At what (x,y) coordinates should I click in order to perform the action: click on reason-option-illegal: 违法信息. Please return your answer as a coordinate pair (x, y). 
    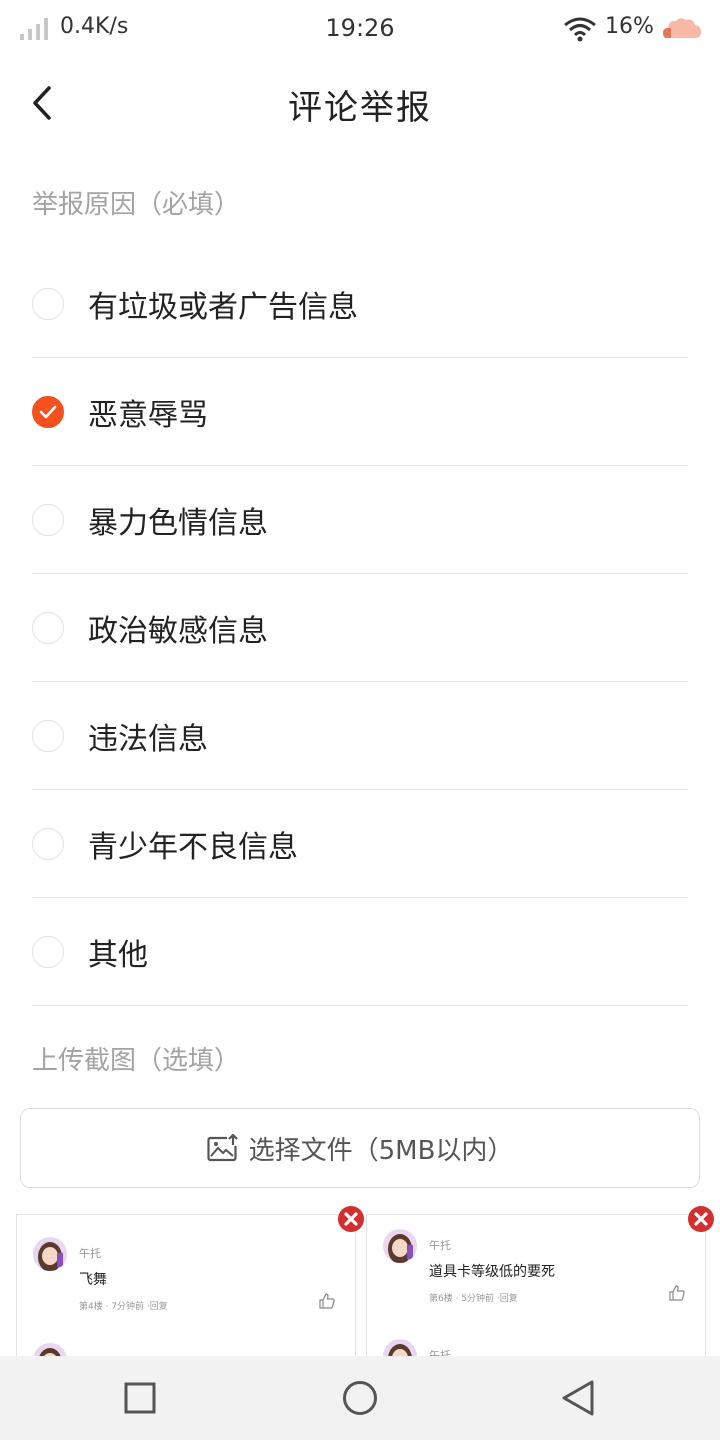
    Looking at the image, I should click on (360, 736).